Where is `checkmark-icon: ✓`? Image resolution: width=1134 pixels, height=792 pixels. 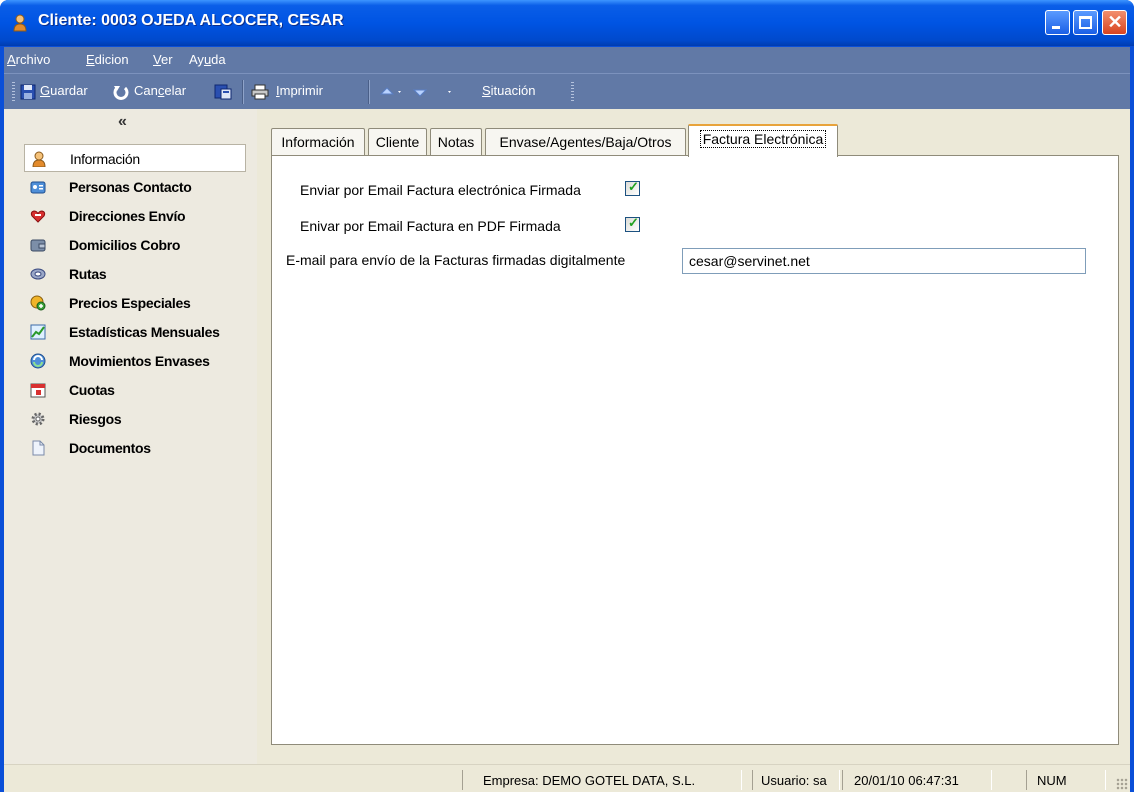
checkmark-icon: ✓ is located at coordinates (633, 186).